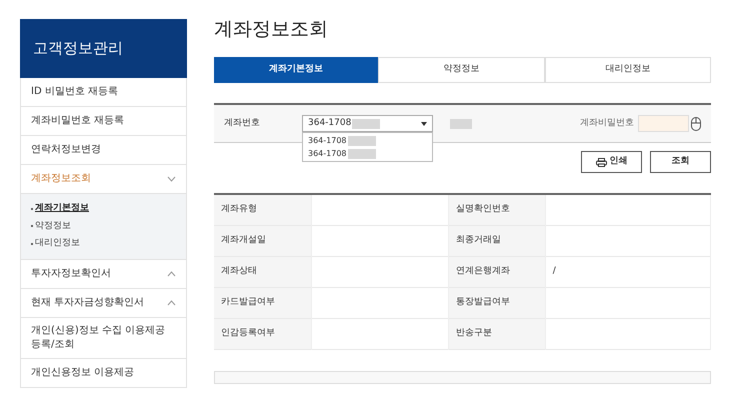 The width and height of the screenshot is (730, 404). Describe the element at coordinates (262, 271) in the screenshot. I see `field-label: 계좌상태` at that location.